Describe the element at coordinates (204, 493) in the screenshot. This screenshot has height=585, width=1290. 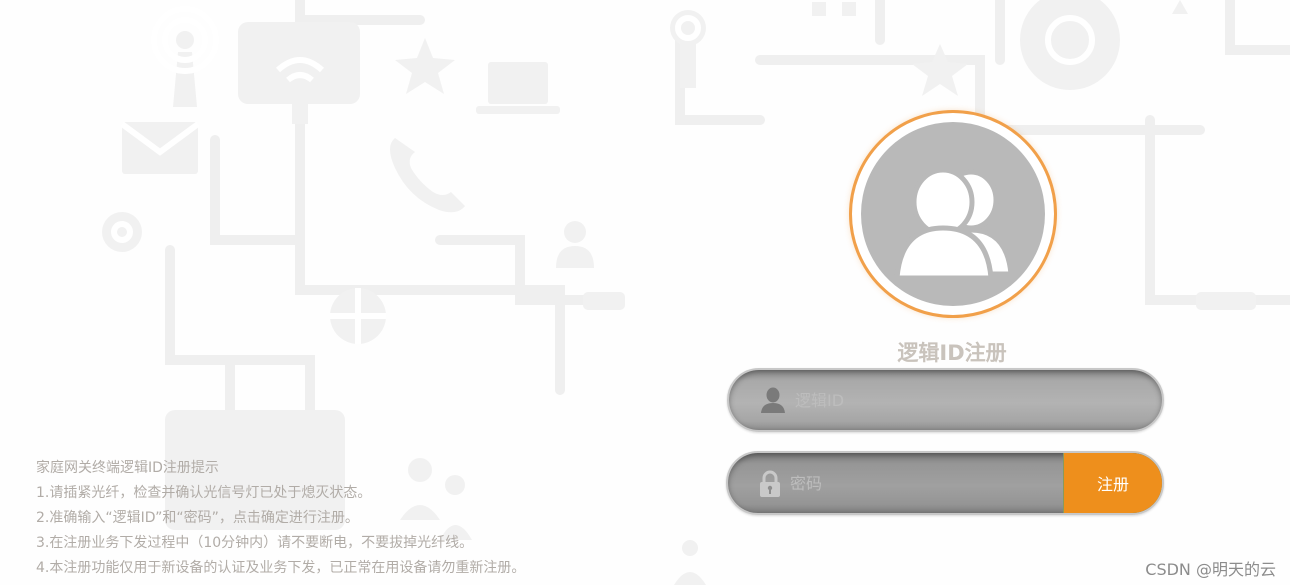
I see `tip-item: 1.请插紧光纤，检查并确认光信号灯已处于熄灭状态。` at that location.